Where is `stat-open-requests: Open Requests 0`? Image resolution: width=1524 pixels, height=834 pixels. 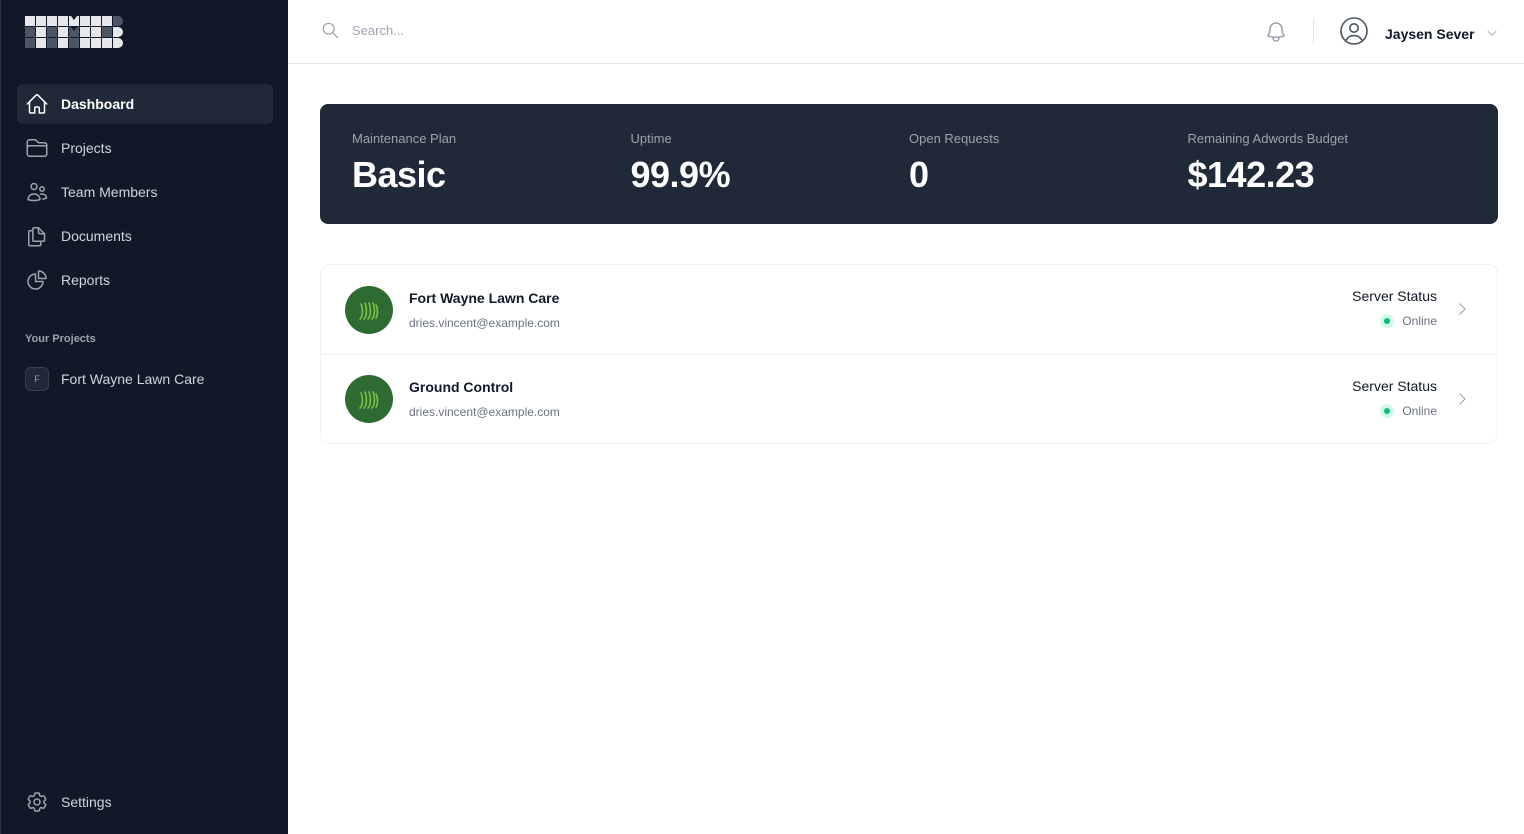 stat-open-requests: Open Requests 0 is located at coordinates (1048, 164).